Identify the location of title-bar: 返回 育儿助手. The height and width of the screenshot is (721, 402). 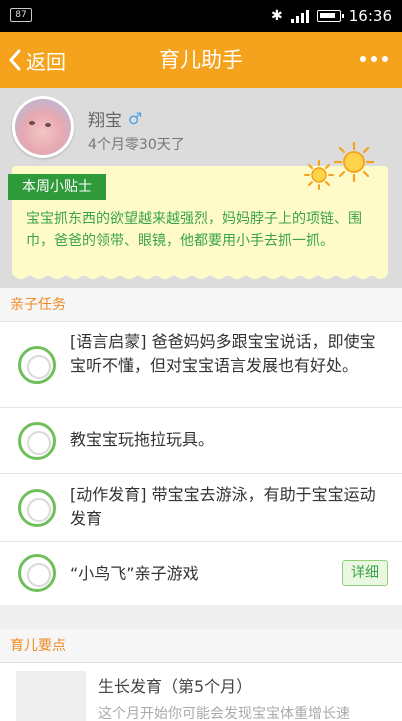
(201, 60).